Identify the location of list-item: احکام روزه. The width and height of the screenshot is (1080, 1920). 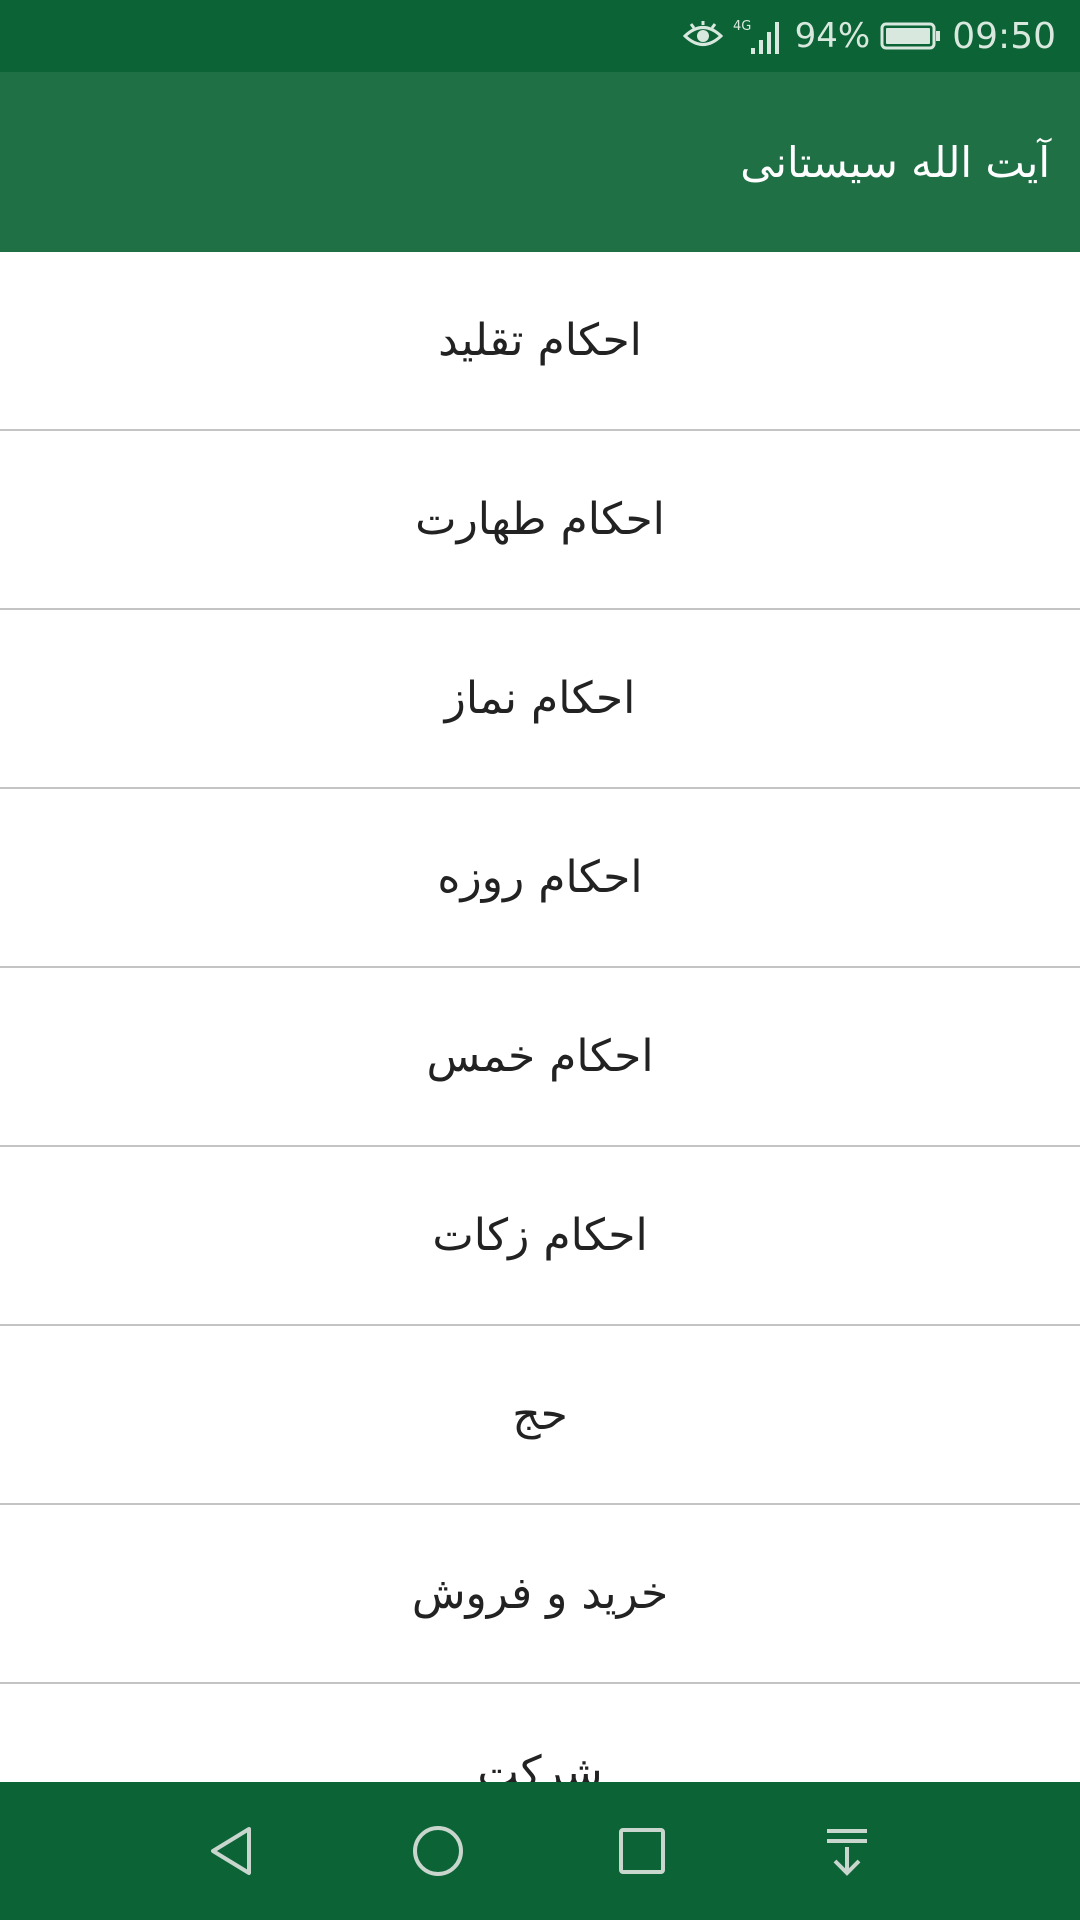
(540, 878).